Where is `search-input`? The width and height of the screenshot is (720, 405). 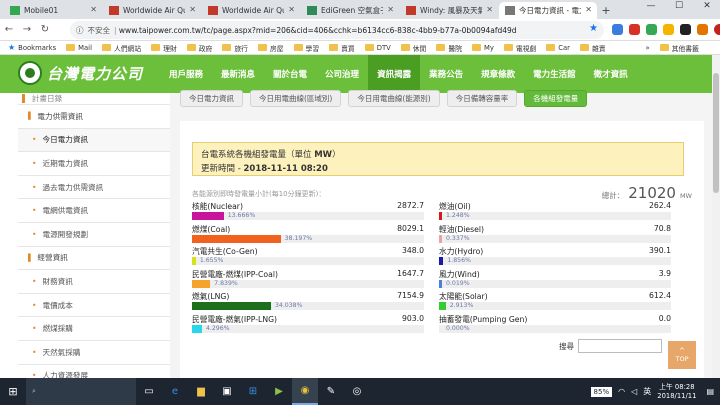 search-input is located at coordinates (620, 346).